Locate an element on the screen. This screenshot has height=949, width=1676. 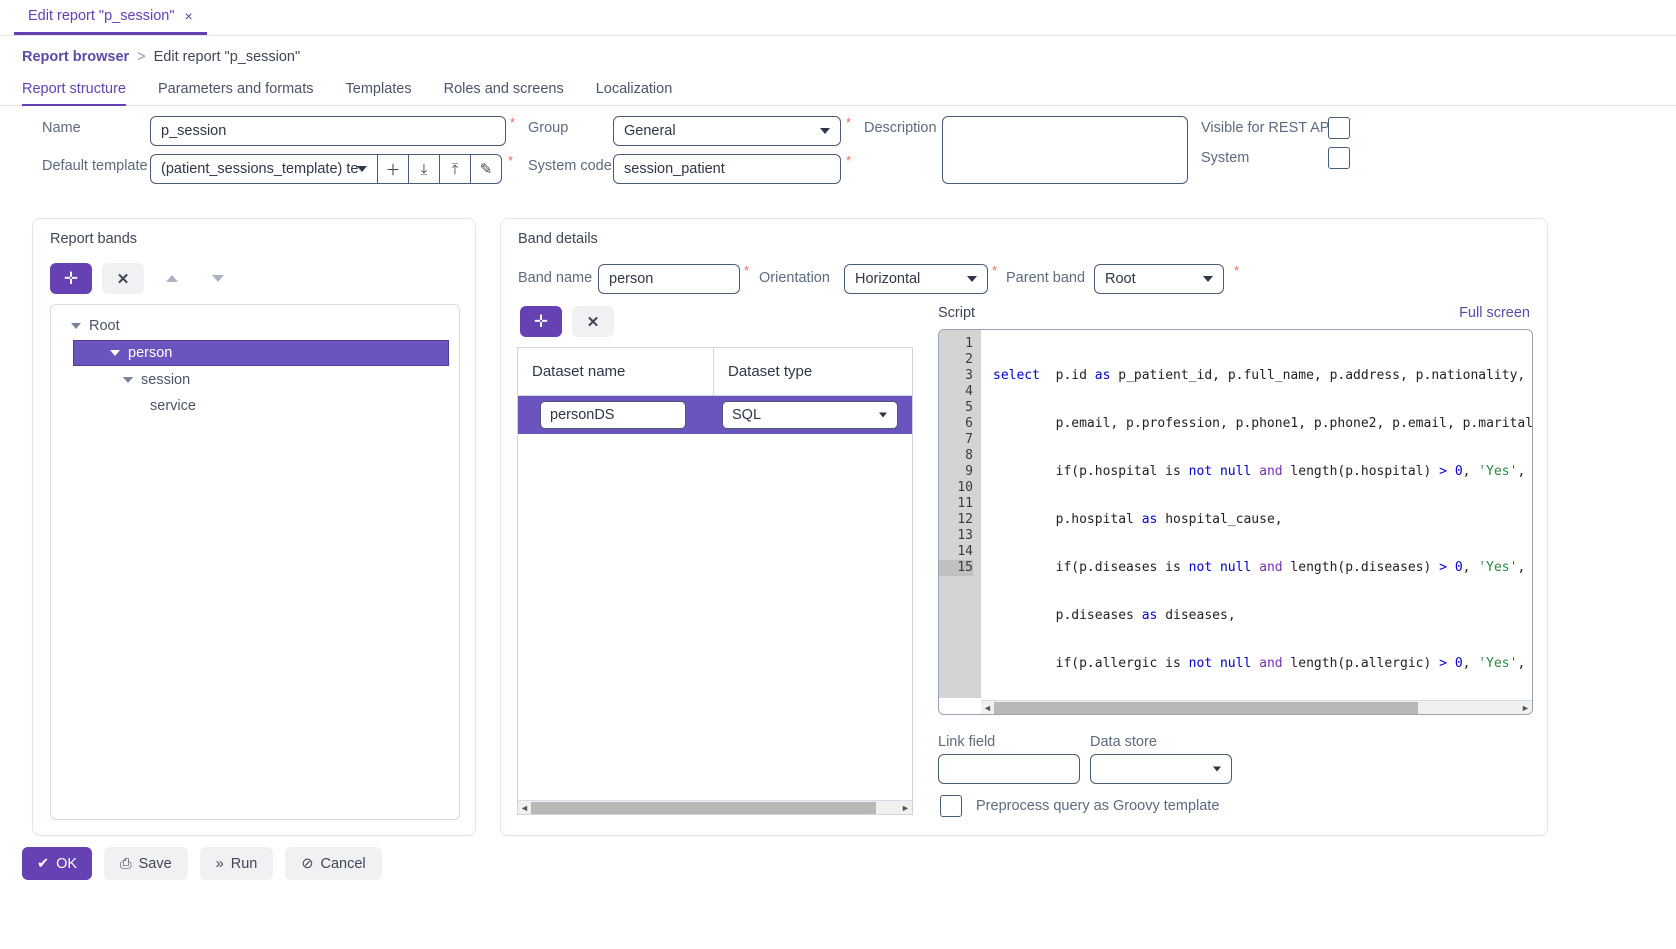
tab-edit-report: Edit report "p_session" × is located at coordinates (110, 17).